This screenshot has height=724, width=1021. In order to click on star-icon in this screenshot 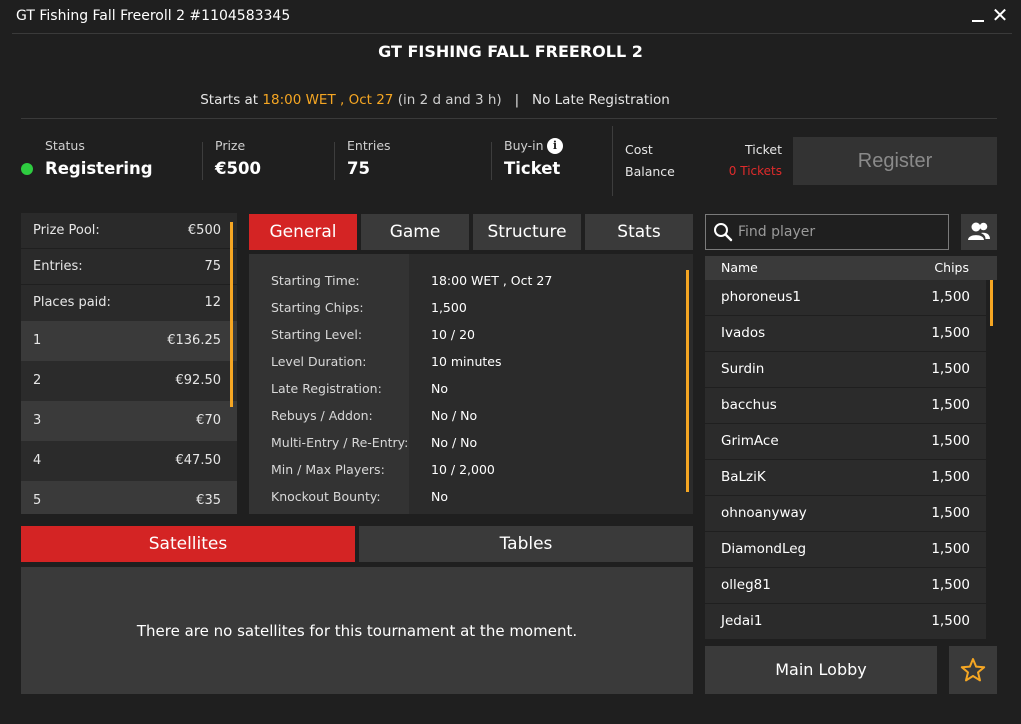, I will do `click(973, 670)`.